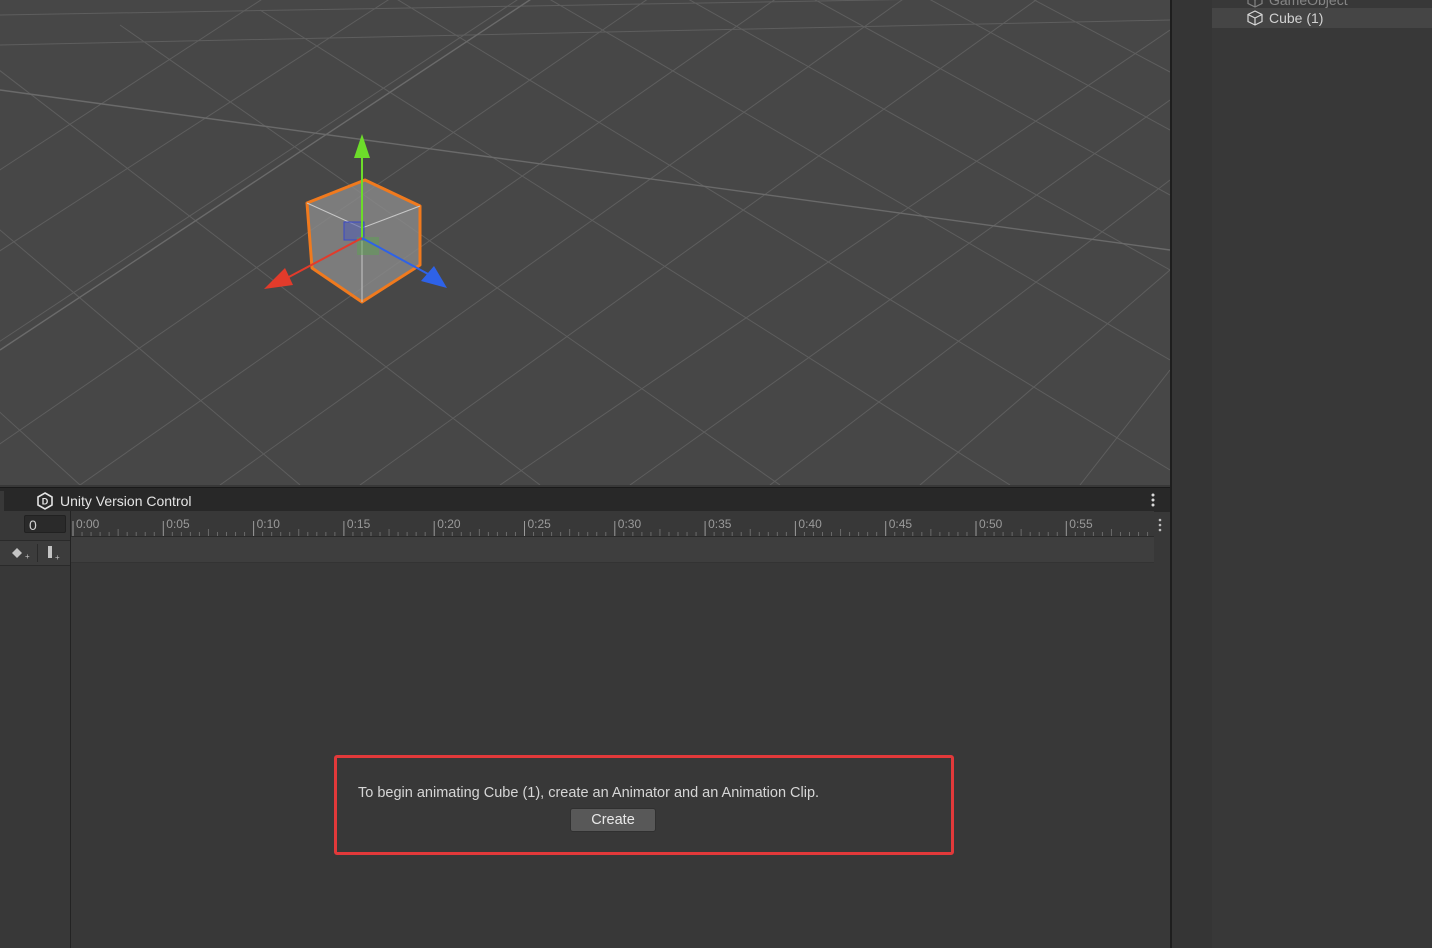 Image resolution: width=1432 pixels, height=948 pixels. What do you see at coordinates (268, 524) in the screenshot?
I see `ruler-tick-label: 0:10` at bounding box center [268, 524].